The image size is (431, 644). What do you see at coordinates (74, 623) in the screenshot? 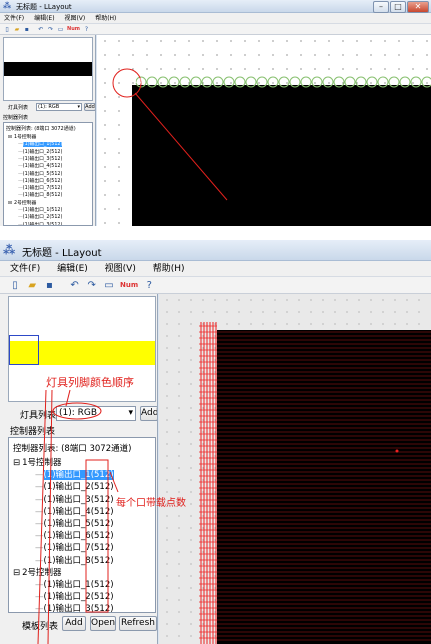
I see `template-add-button: Add` at bounding box center [74, 623].